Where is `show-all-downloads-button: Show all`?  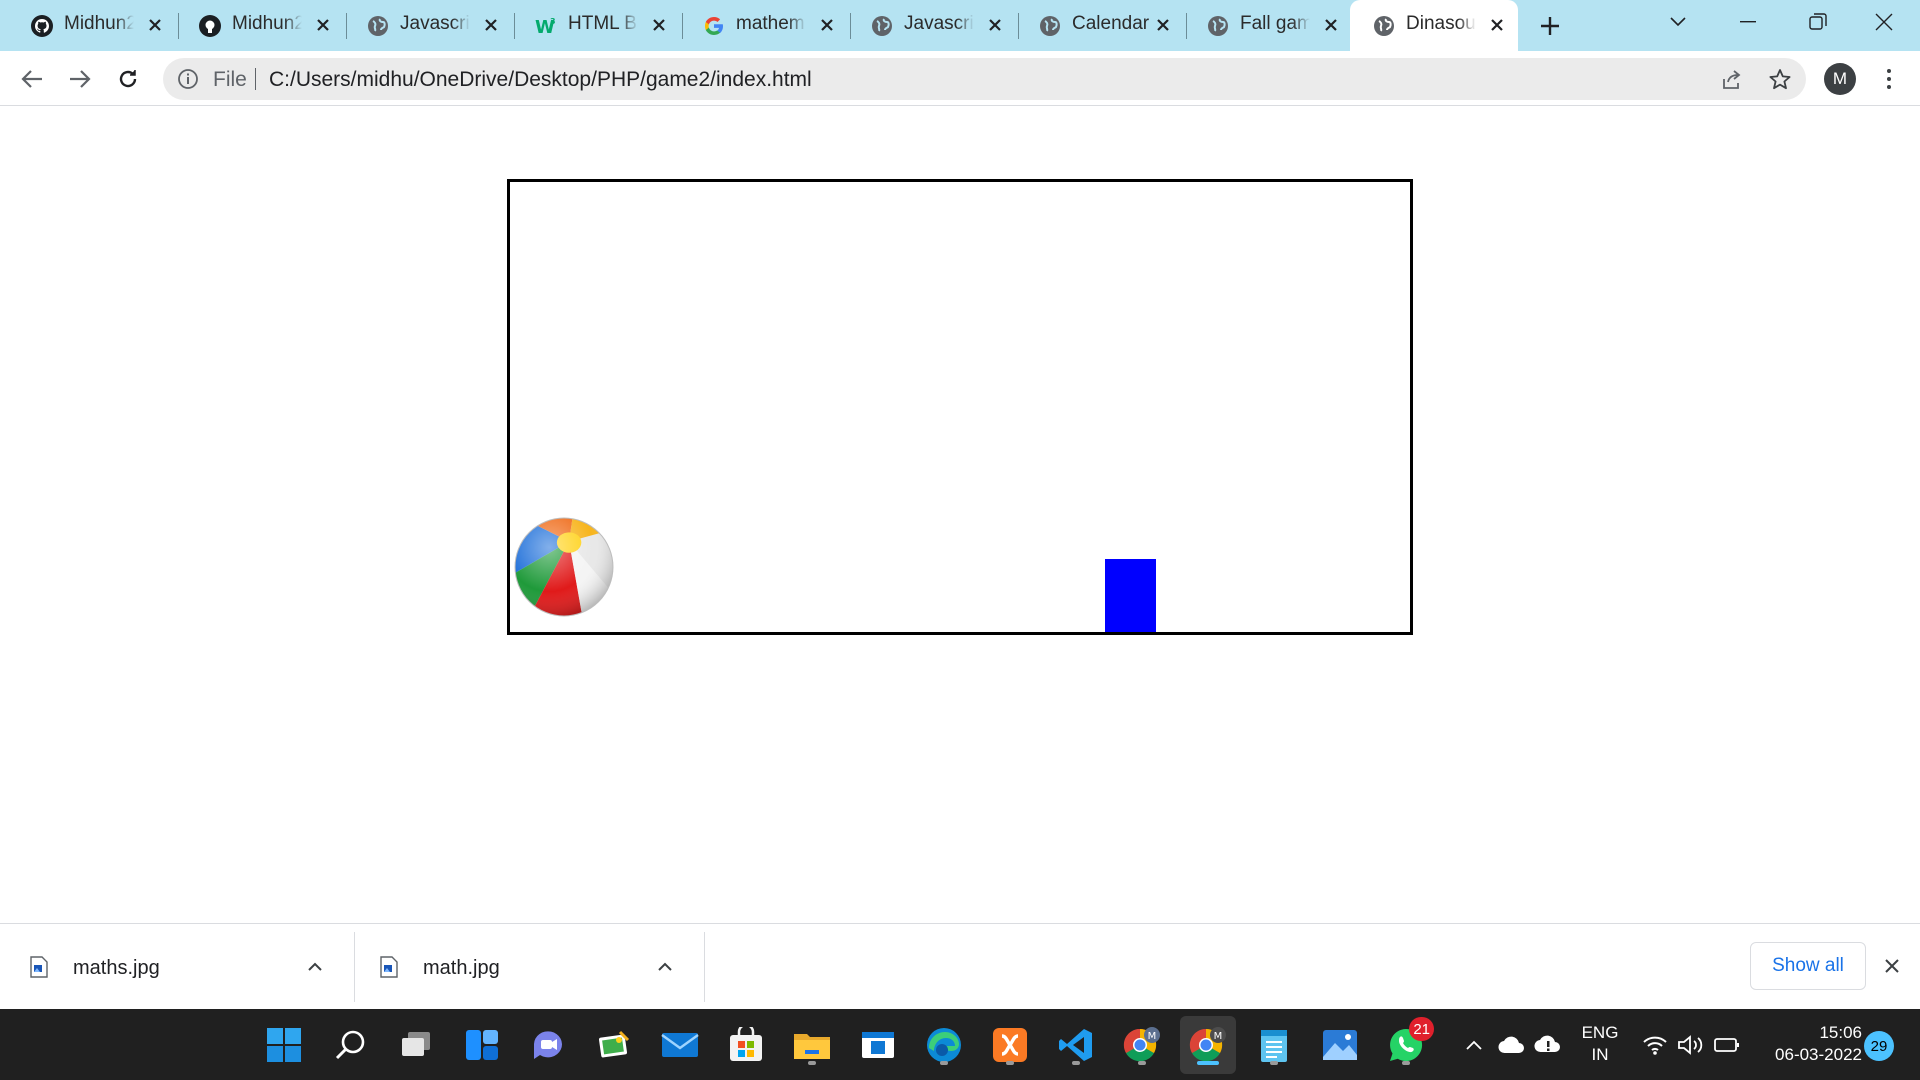
show-all-downloads-button: Show all is located at coordinates (1808, 966).